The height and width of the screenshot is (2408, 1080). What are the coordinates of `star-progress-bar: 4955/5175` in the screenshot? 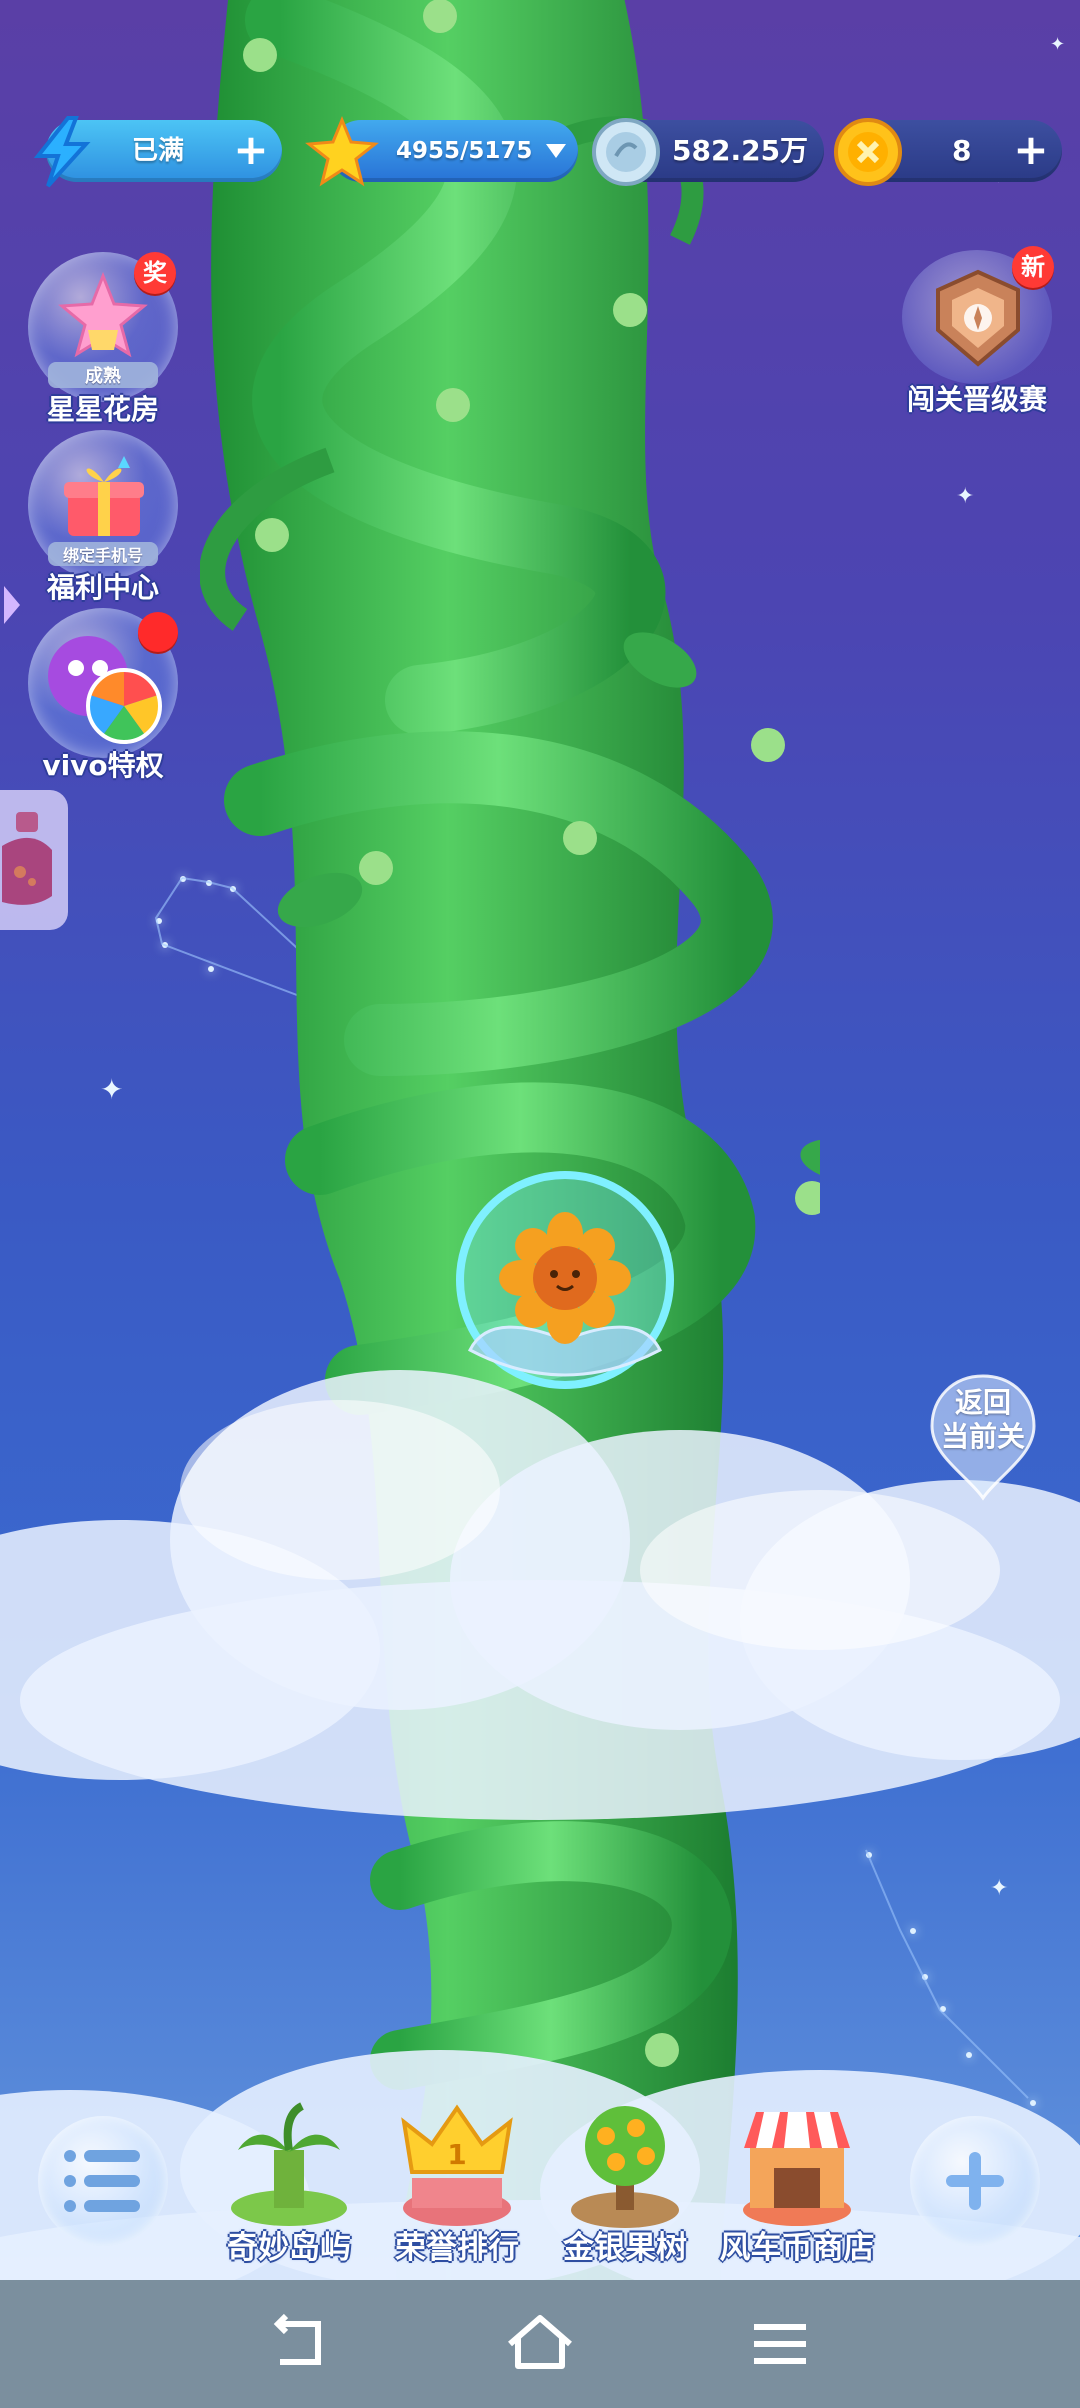 It's located at (441, 151).